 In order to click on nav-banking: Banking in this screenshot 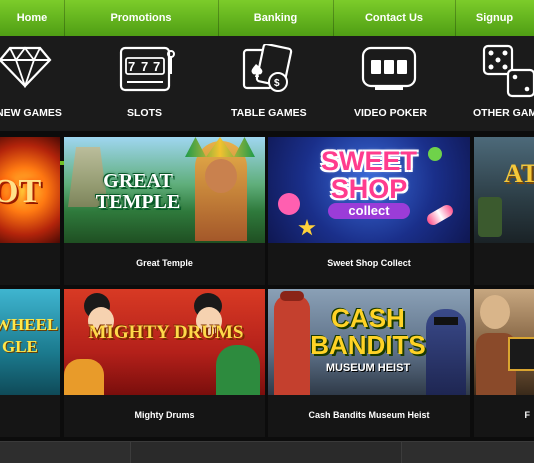, I will do `click(276, 18)`.